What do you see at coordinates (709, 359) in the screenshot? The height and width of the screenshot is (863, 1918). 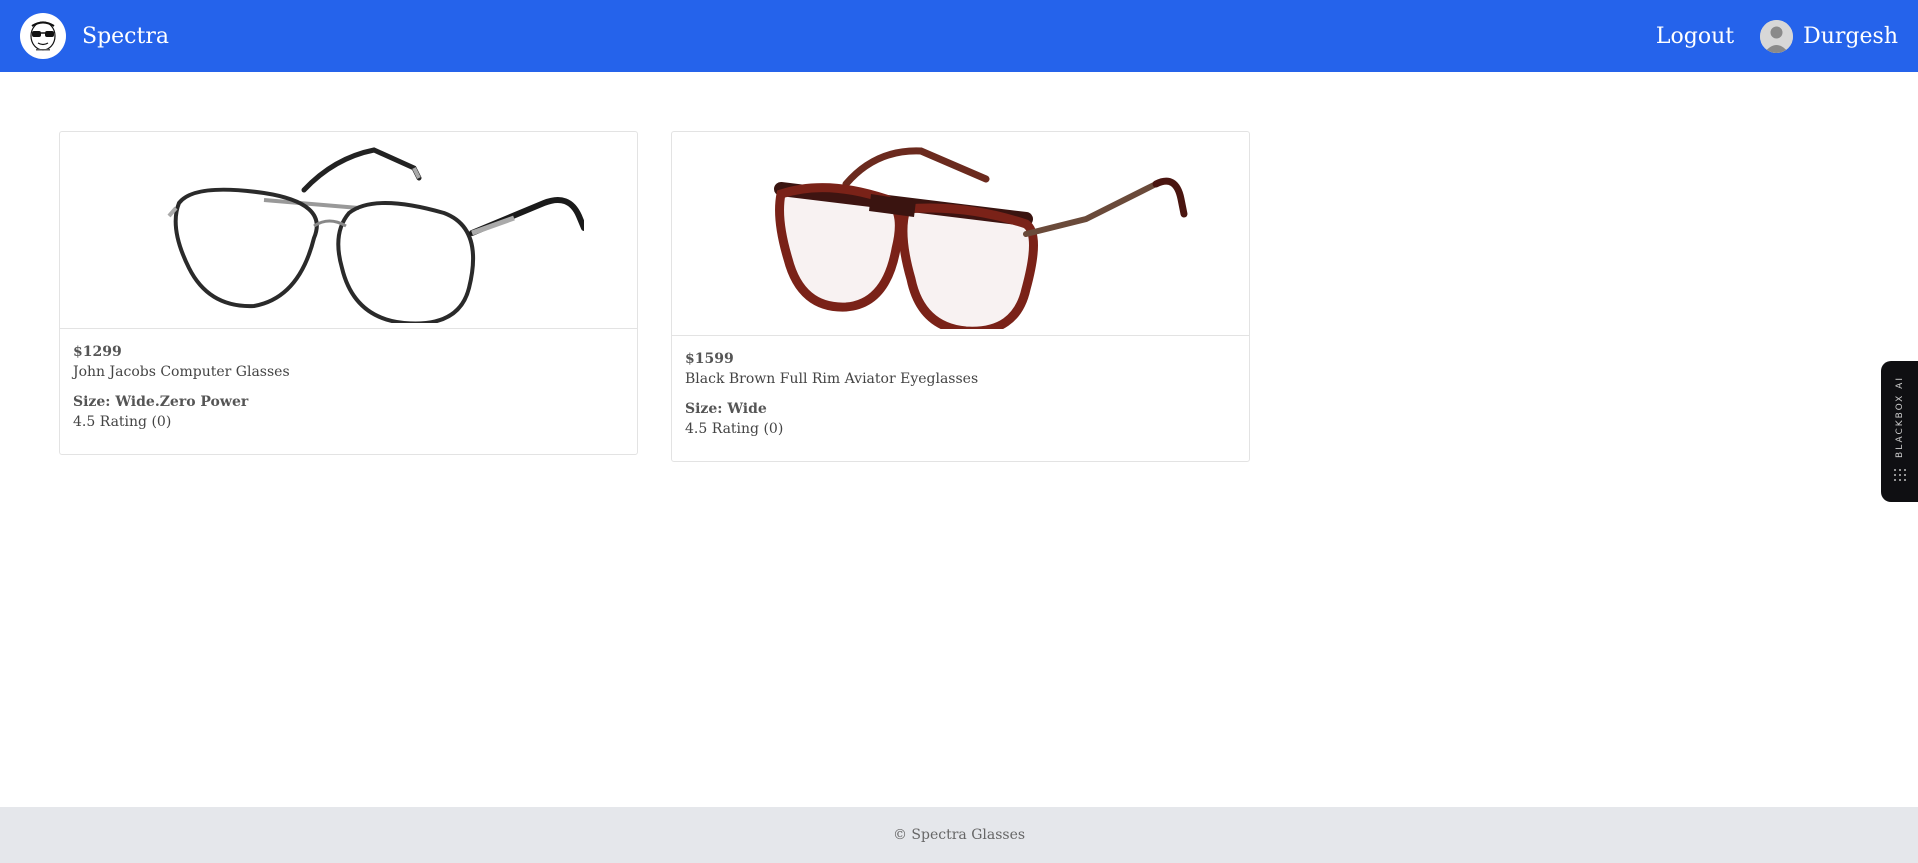 I see `product-price: $1599` at bounding box center [709, 359].